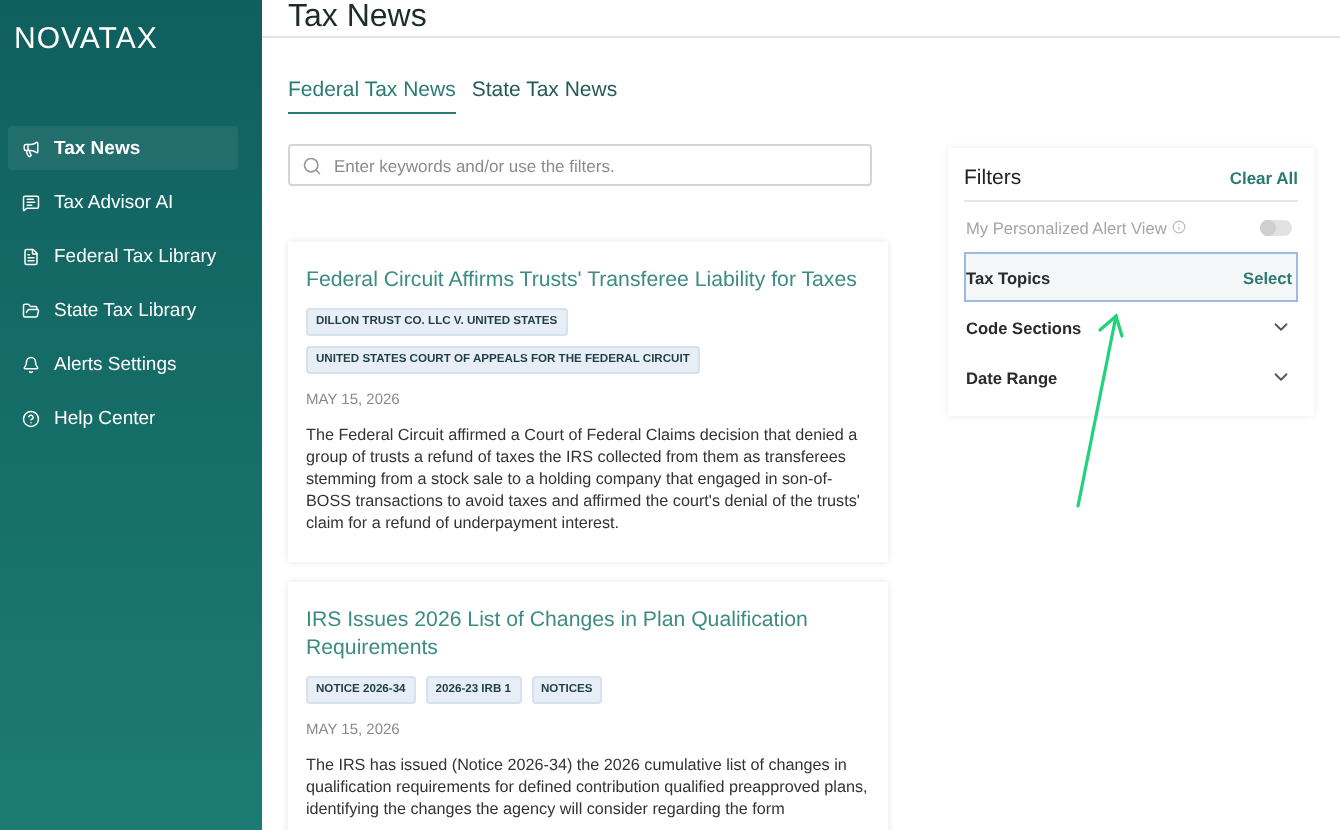  I want to click on toggle-switch, so click(1276, 227).